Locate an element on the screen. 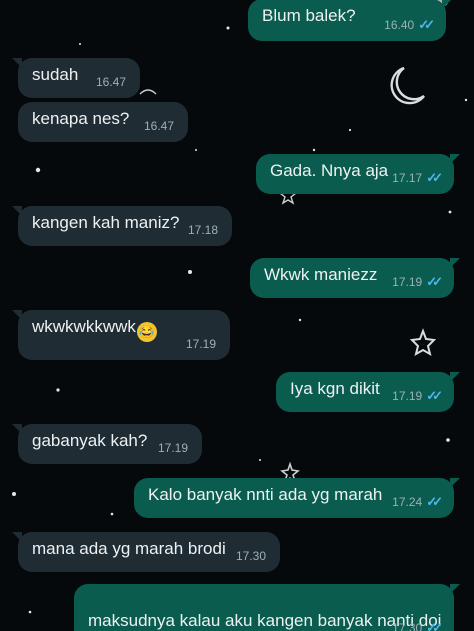  message-text: mana ada yg marah brodi is located at coordinates (129, 548).